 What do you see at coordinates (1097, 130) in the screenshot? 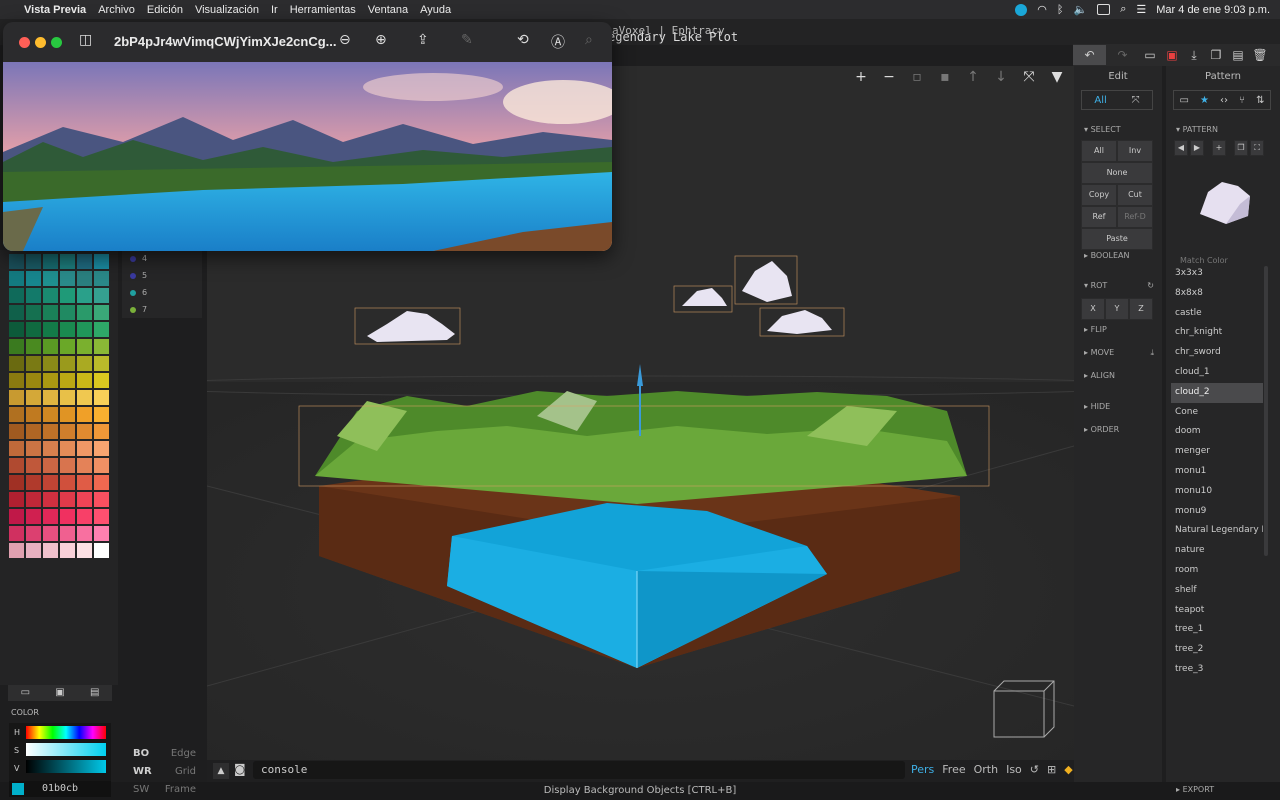
I see `select-section: ▾ SELECT` at bounding box center [1097, 130].